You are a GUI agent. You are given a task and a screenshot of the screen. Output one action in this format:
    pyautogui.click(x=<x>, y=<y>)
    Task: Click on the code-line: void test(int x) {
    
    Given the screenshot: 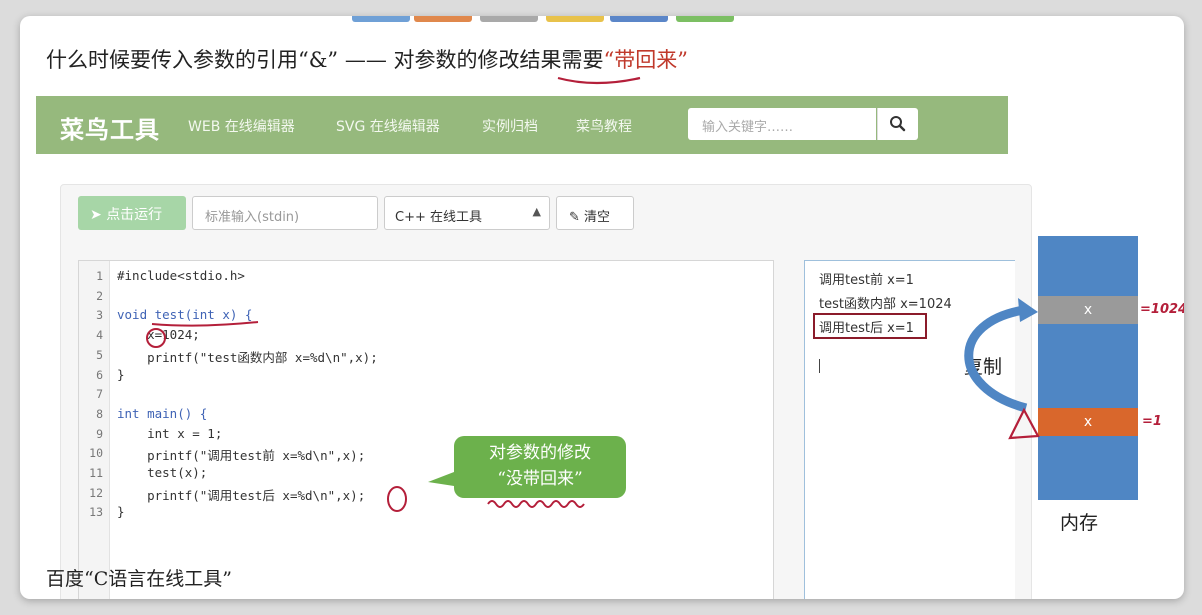 What is the action you would take?
    pyautogui.click(x=185, y=315)
    